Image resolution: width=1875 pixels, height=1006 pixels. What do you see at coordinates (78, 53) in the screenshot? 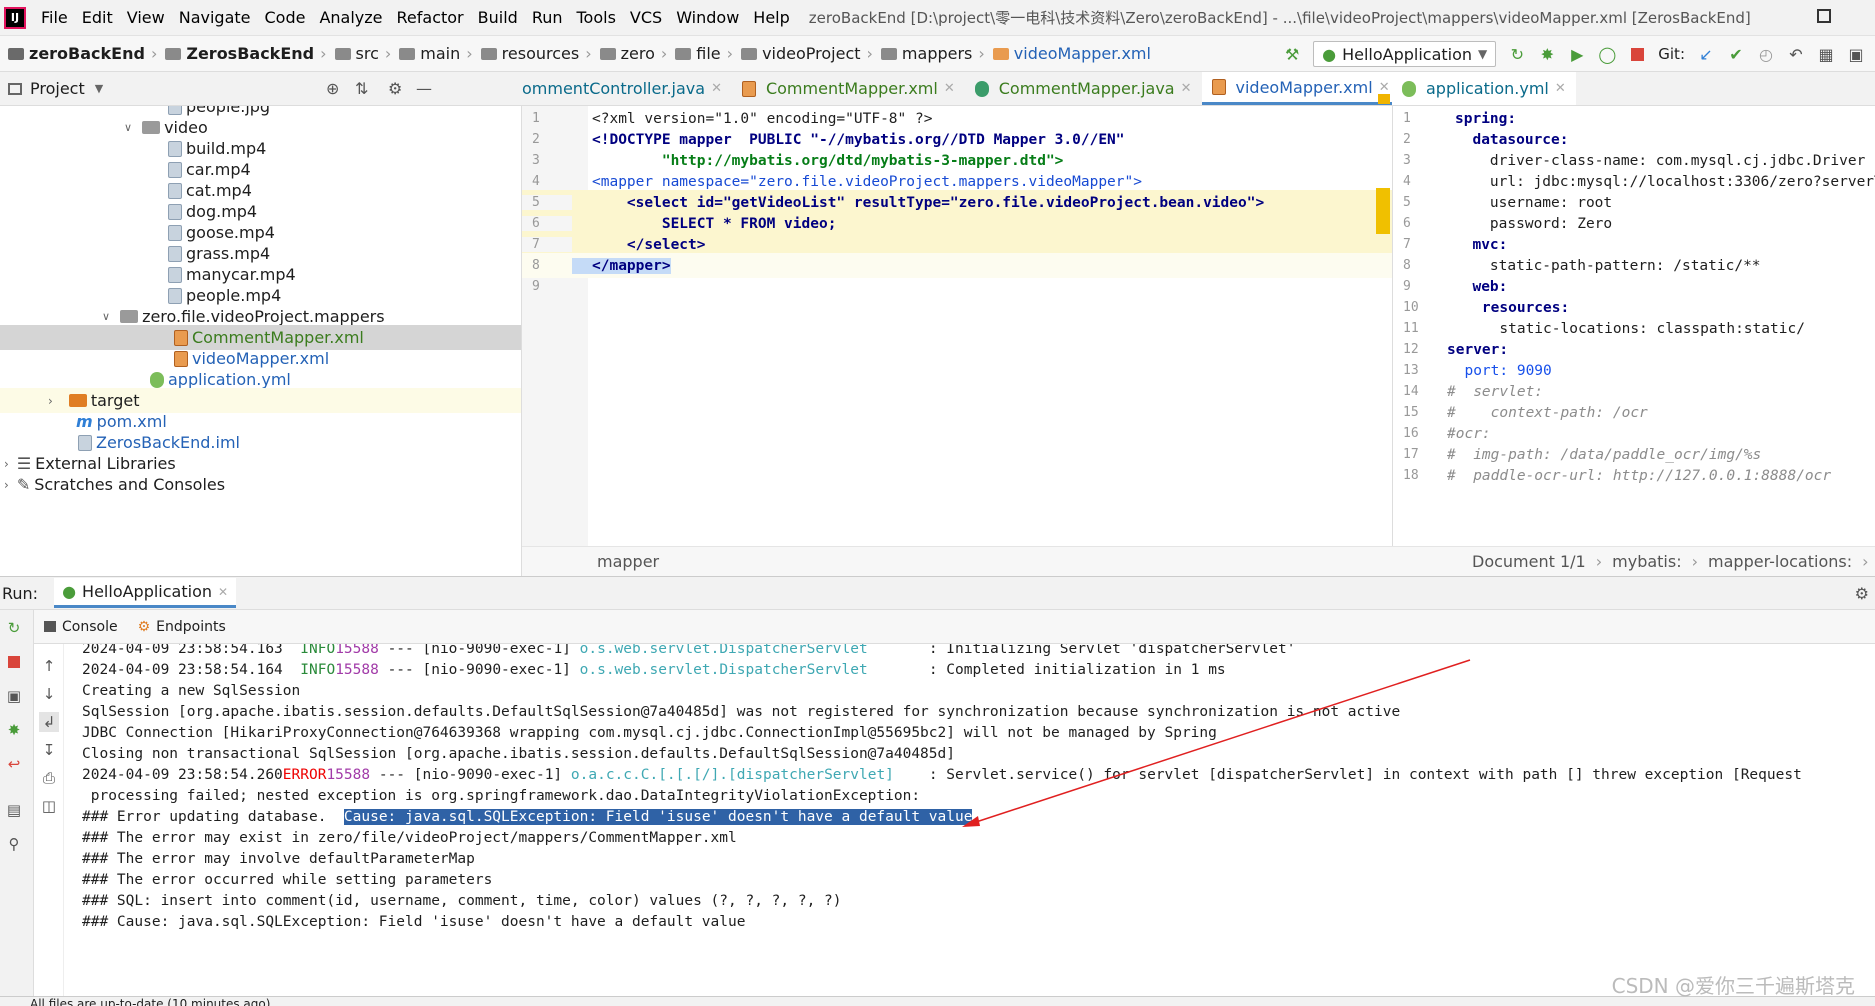
I see `crumb-root: zeroBackEnd ›` at bounding box center [78, 53].